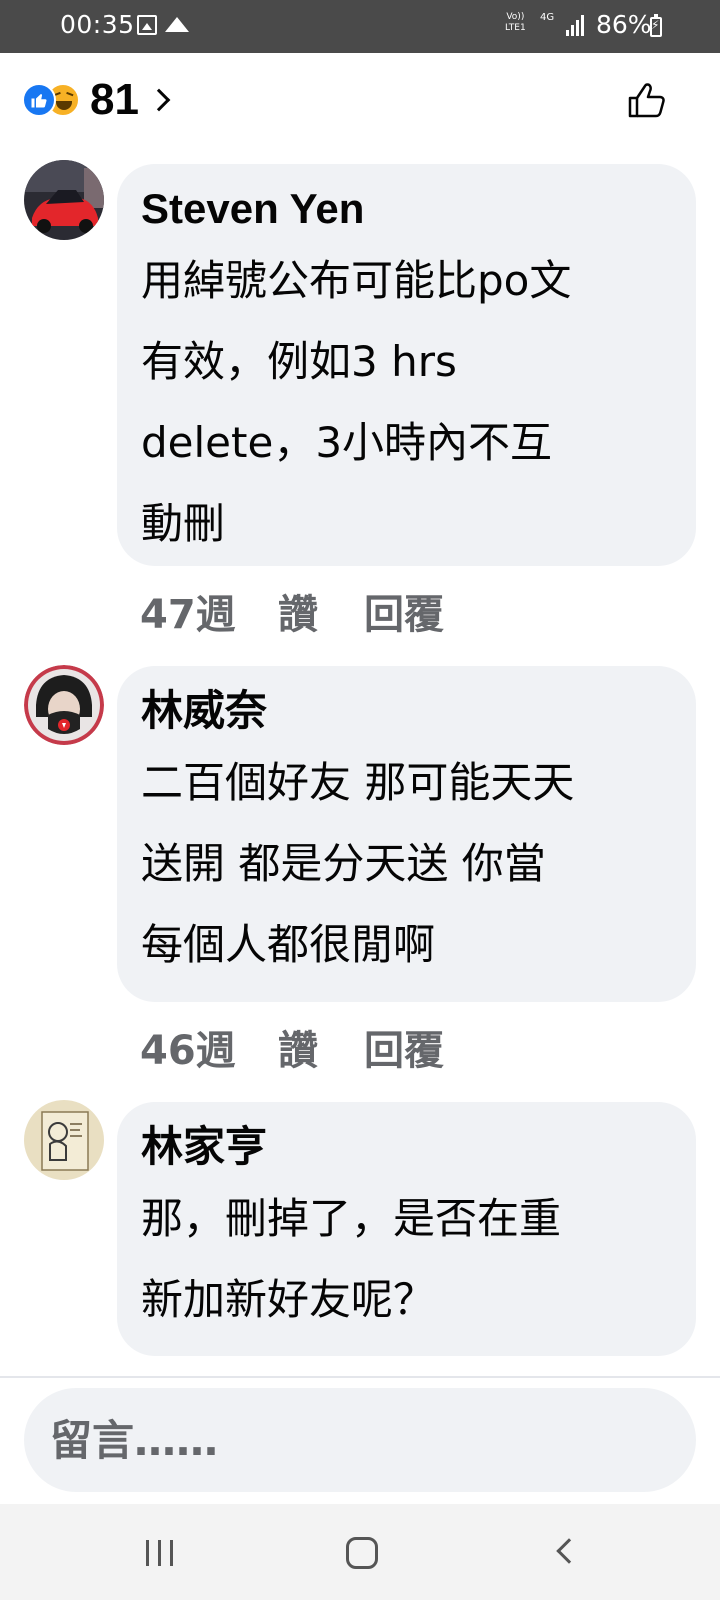 Image resolution: width=720 pixels, height=1600 pixels. I want to click on comment-composer, so click(360, 1440).